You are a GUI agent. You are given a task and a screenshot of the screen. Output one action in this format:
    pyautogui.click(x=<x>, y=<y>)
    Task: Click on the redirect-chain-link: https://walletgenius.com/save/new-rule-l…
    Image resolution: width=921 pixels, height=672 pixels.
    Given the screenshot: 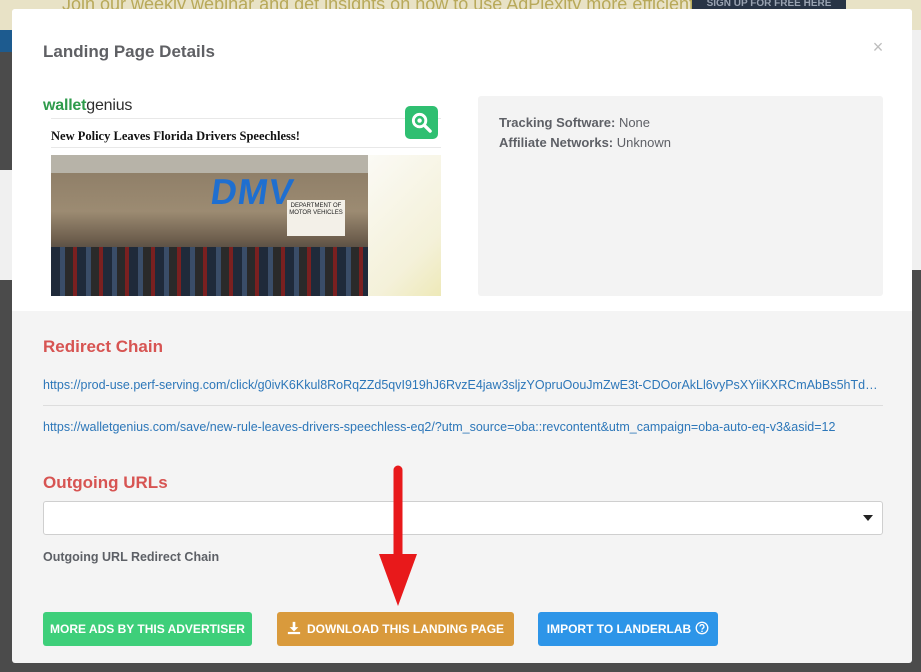 What is the action you would take?
    pyautogui.click(x=463, y=427)
    